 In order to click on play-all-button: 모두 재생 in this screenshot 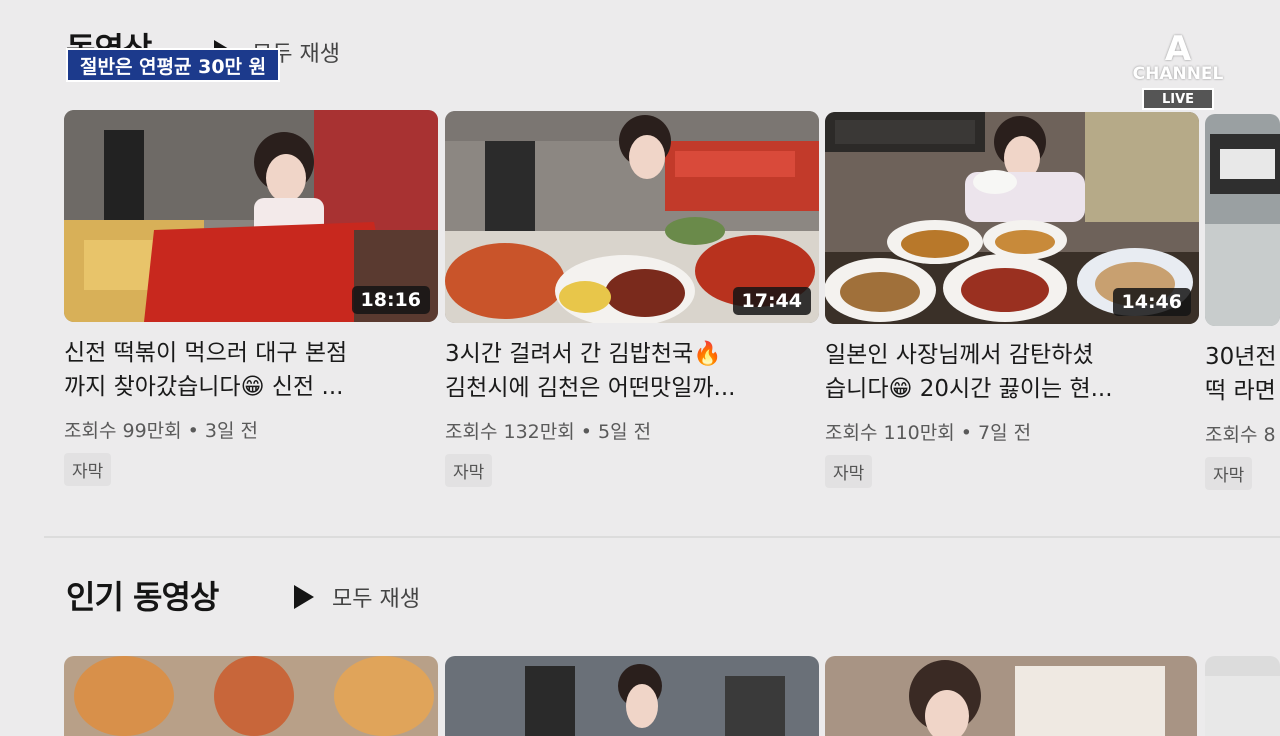, I will do `click(357, 597)`.